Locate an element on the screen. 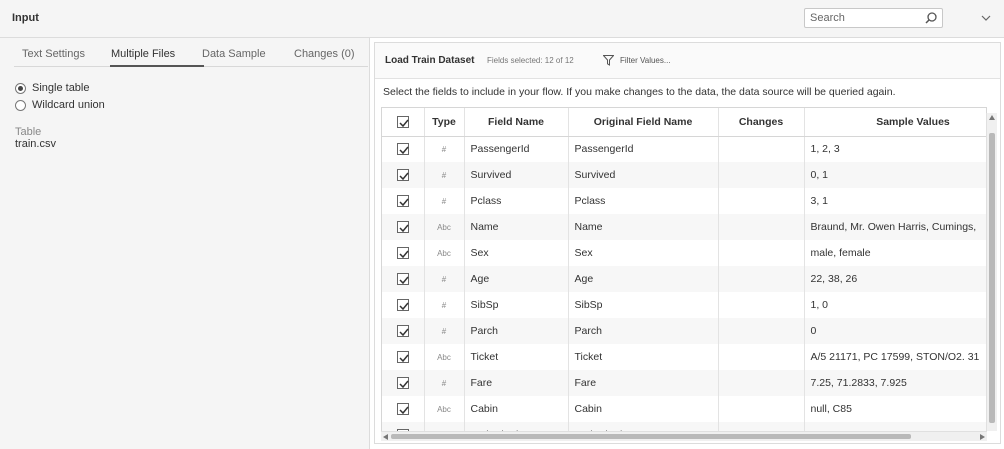  table-row: Abc Sex Sex male, female is located at coordinates (684, 253).